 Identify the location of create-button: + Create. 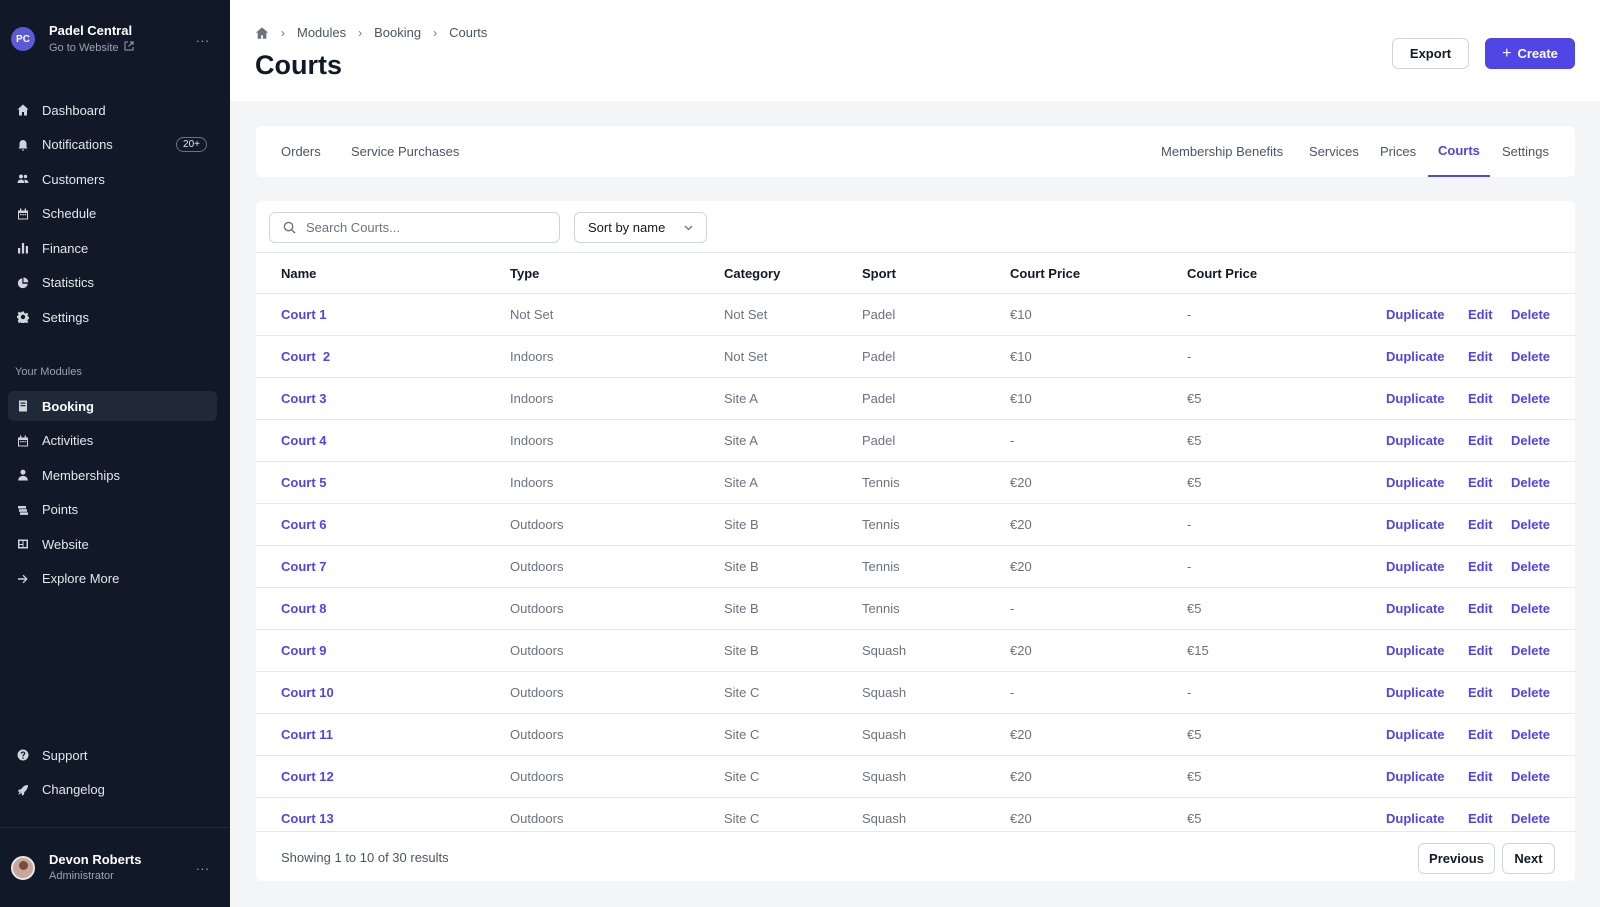
(1530, 53).